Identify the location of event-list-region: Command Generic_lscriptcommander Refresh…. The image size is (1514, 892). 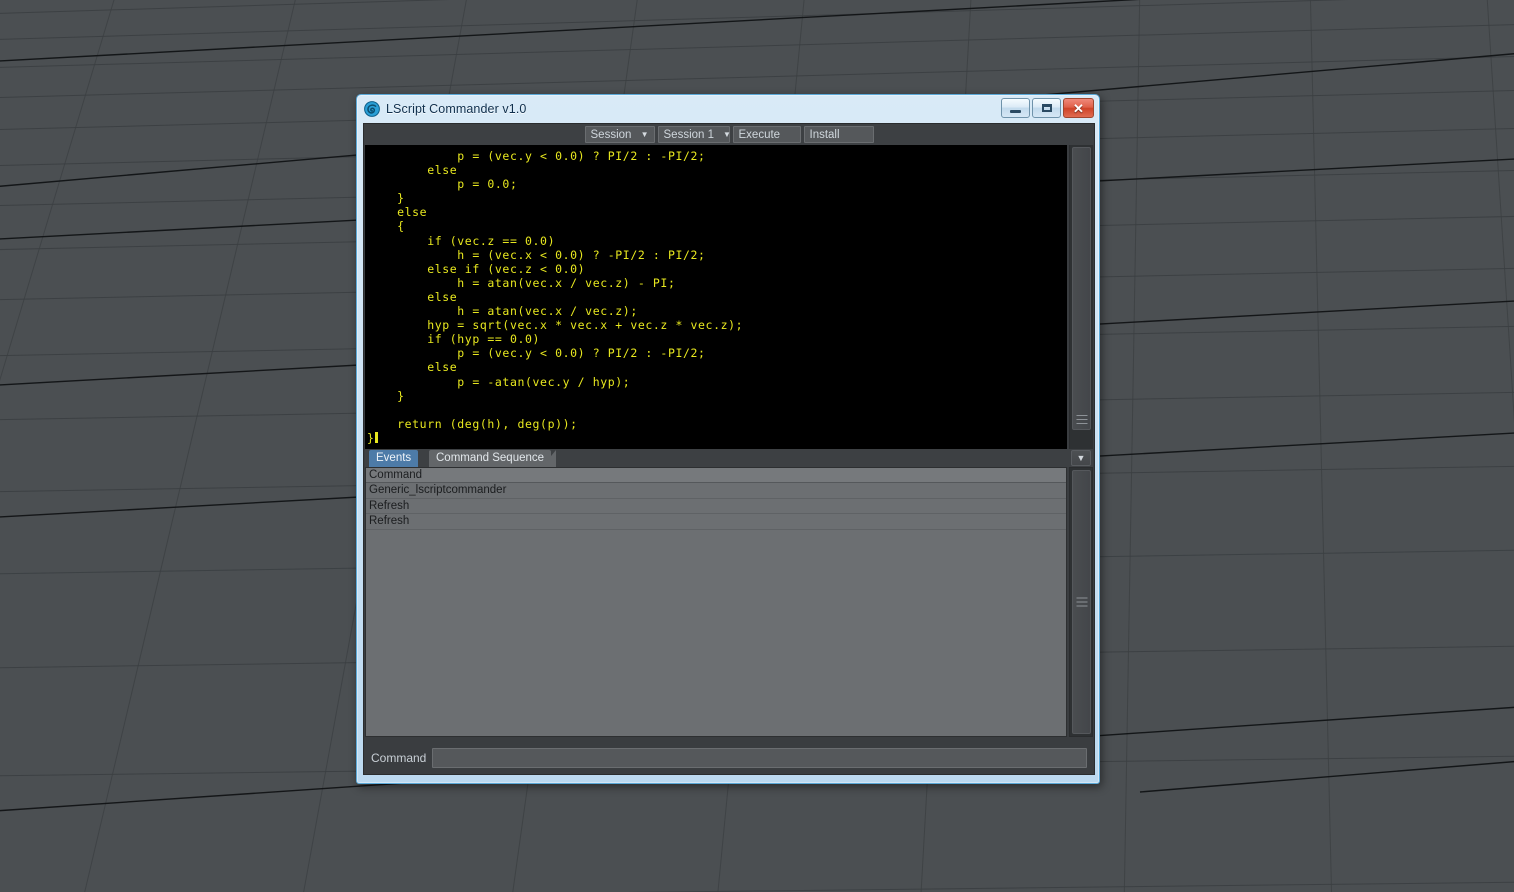
(729, 602).